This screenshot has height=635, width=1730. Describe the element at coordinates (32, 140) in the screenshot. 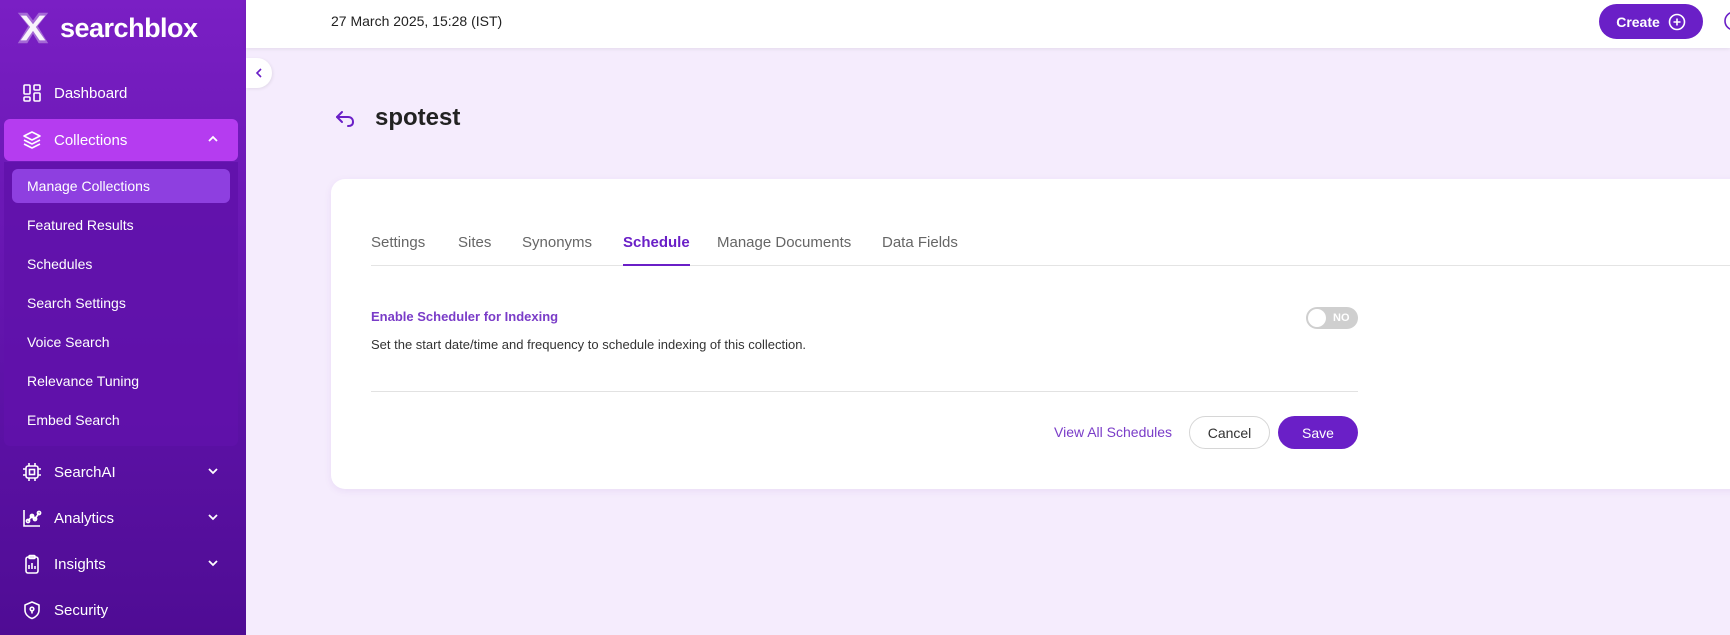

I see `layers-icon` at that location.